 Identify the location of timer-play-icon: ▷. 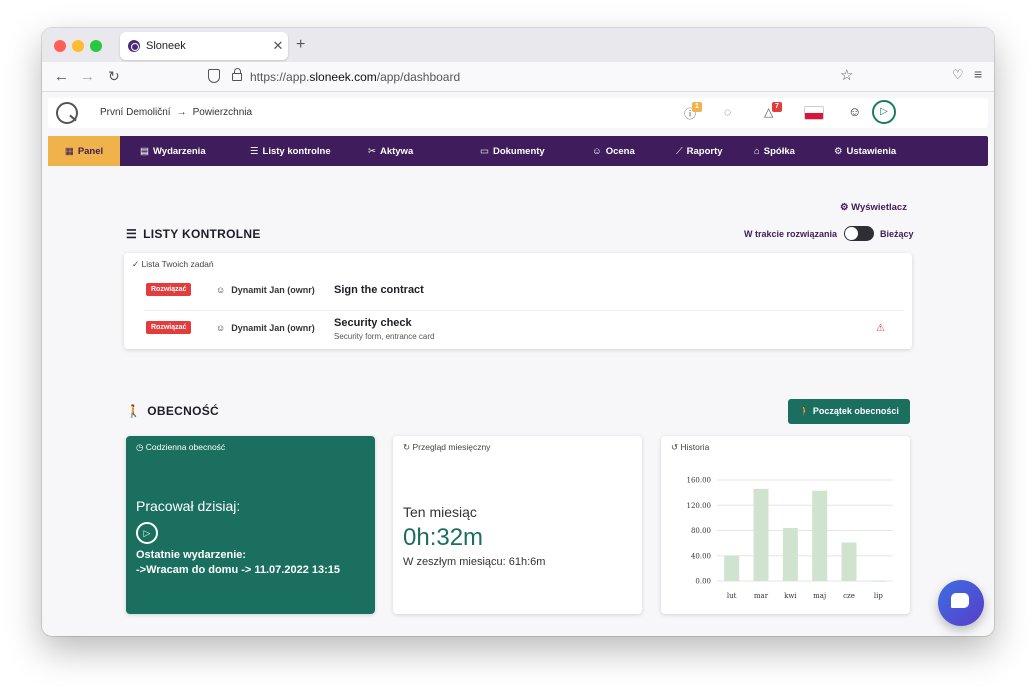
(884, 112).